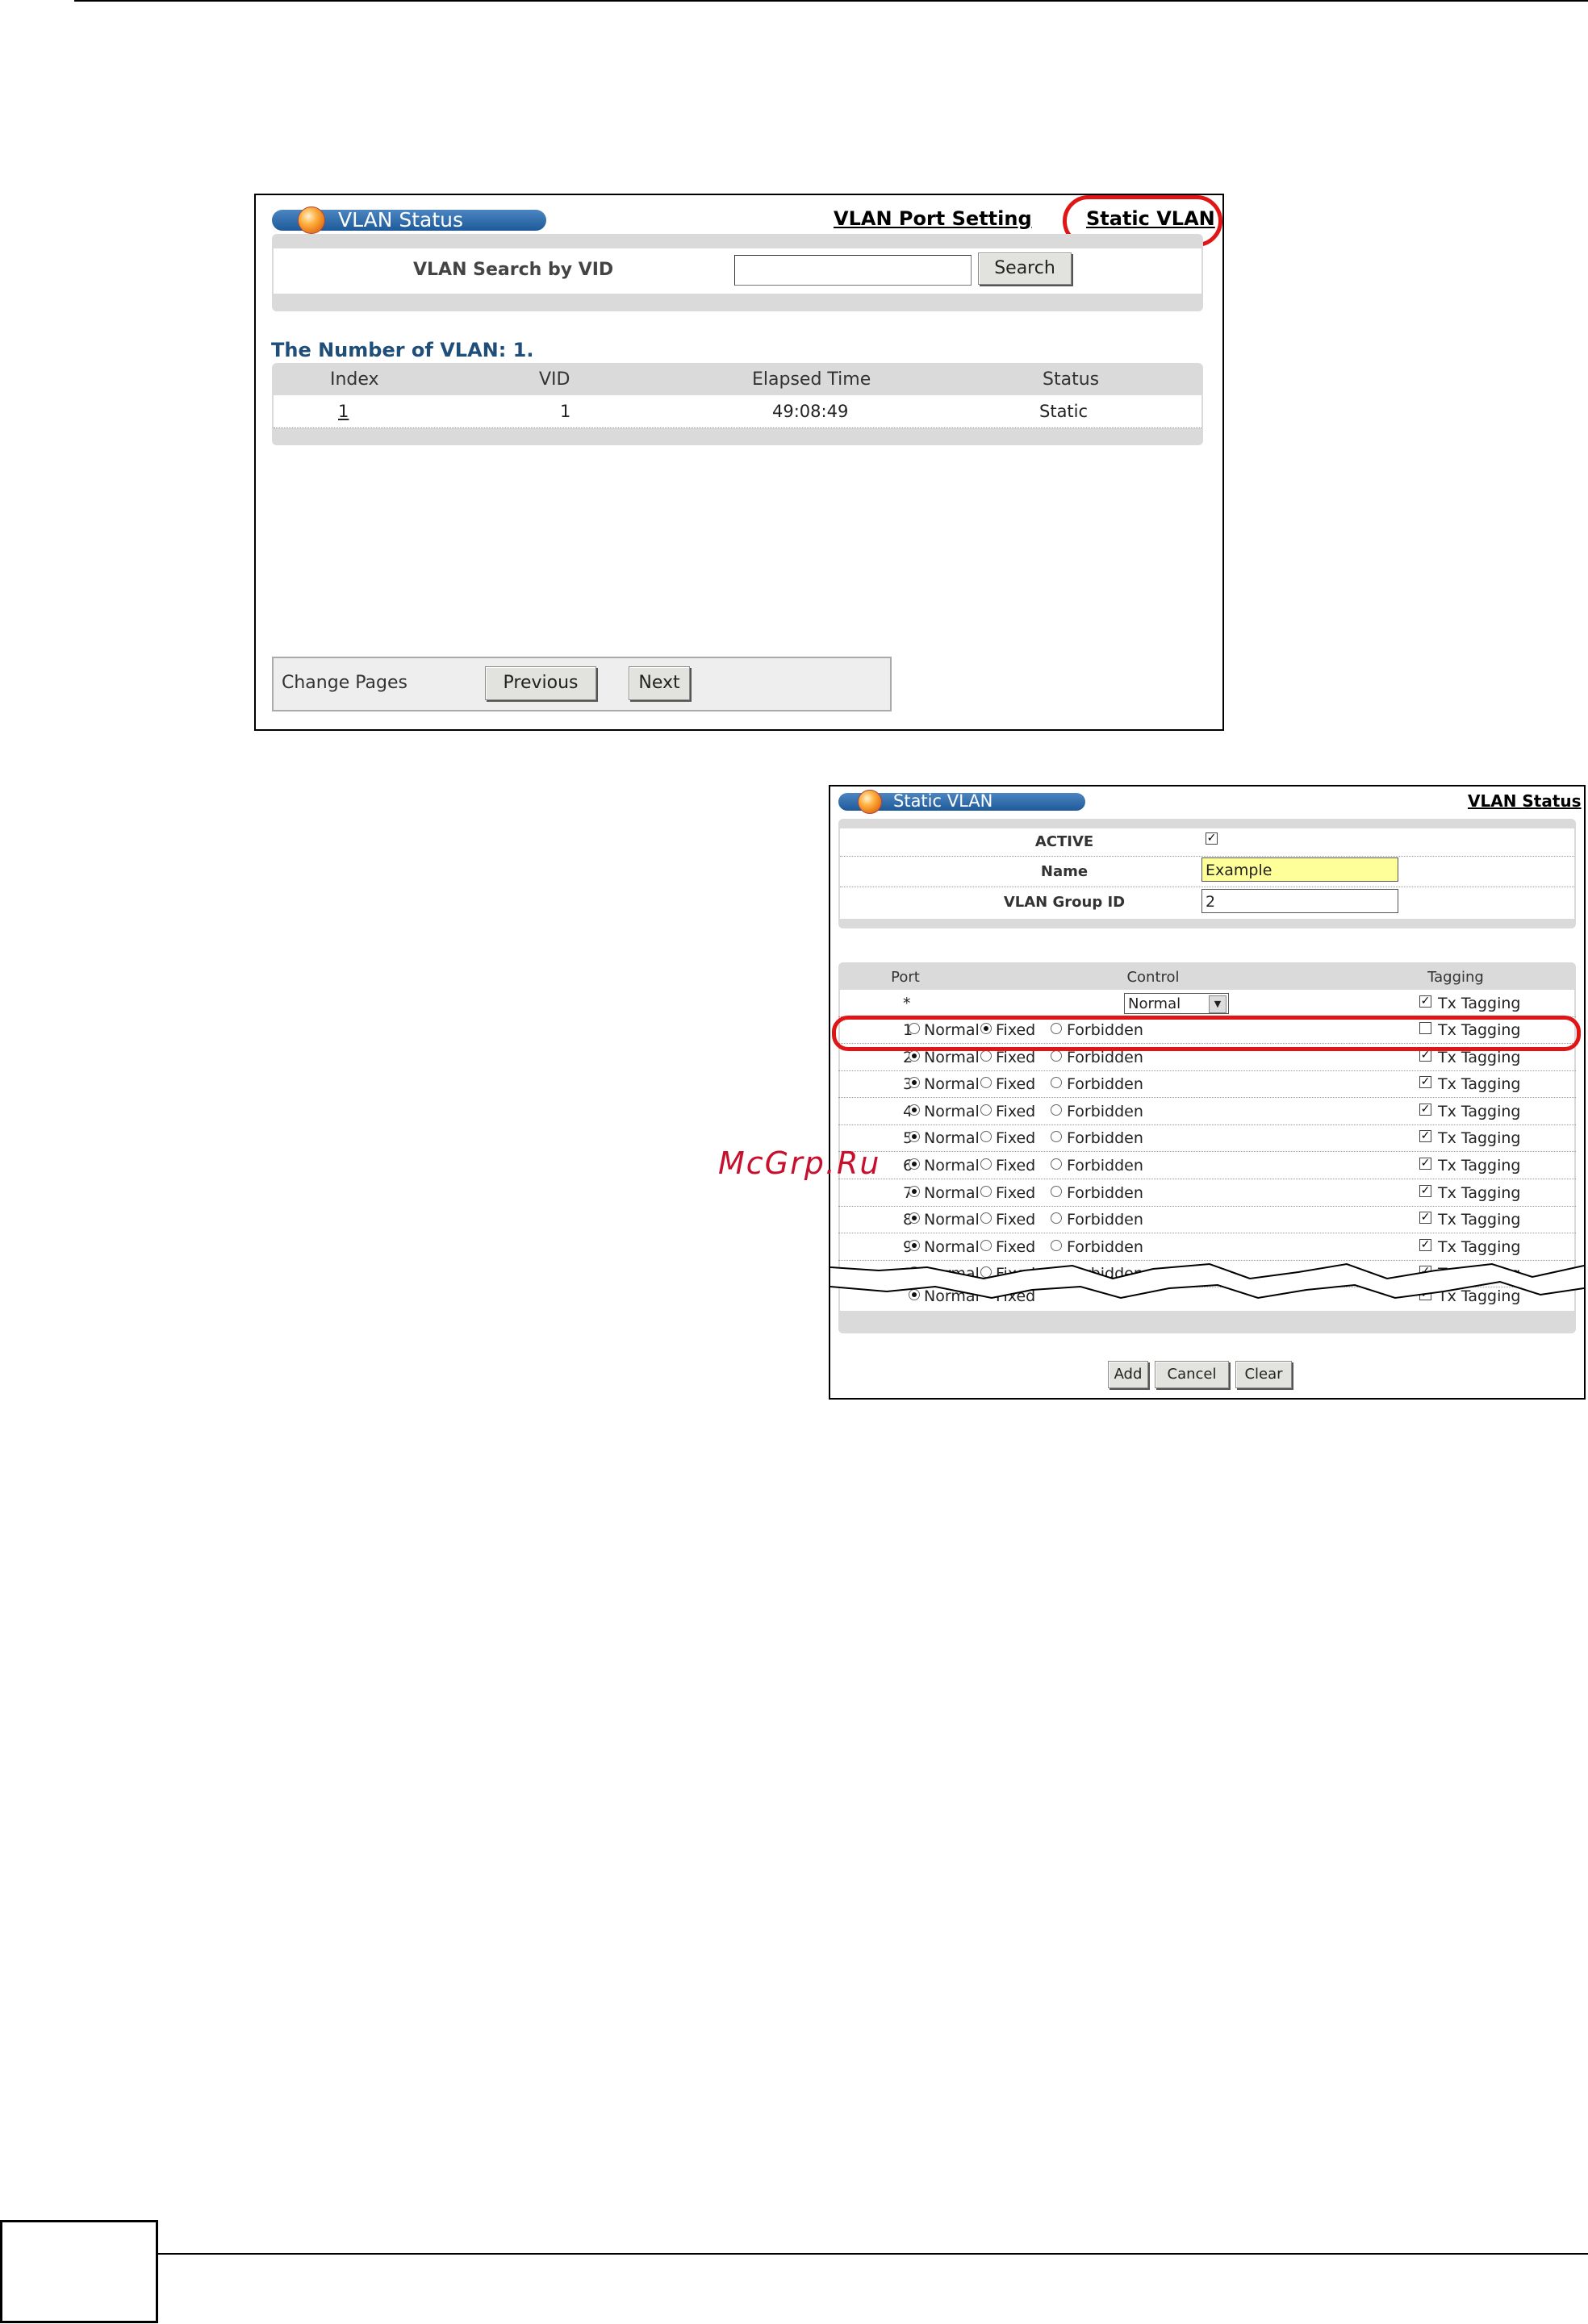 This screenshot has width=1588, height=2324. I want to click on vlan-status-title: VLAN Status, so click(401, 220).